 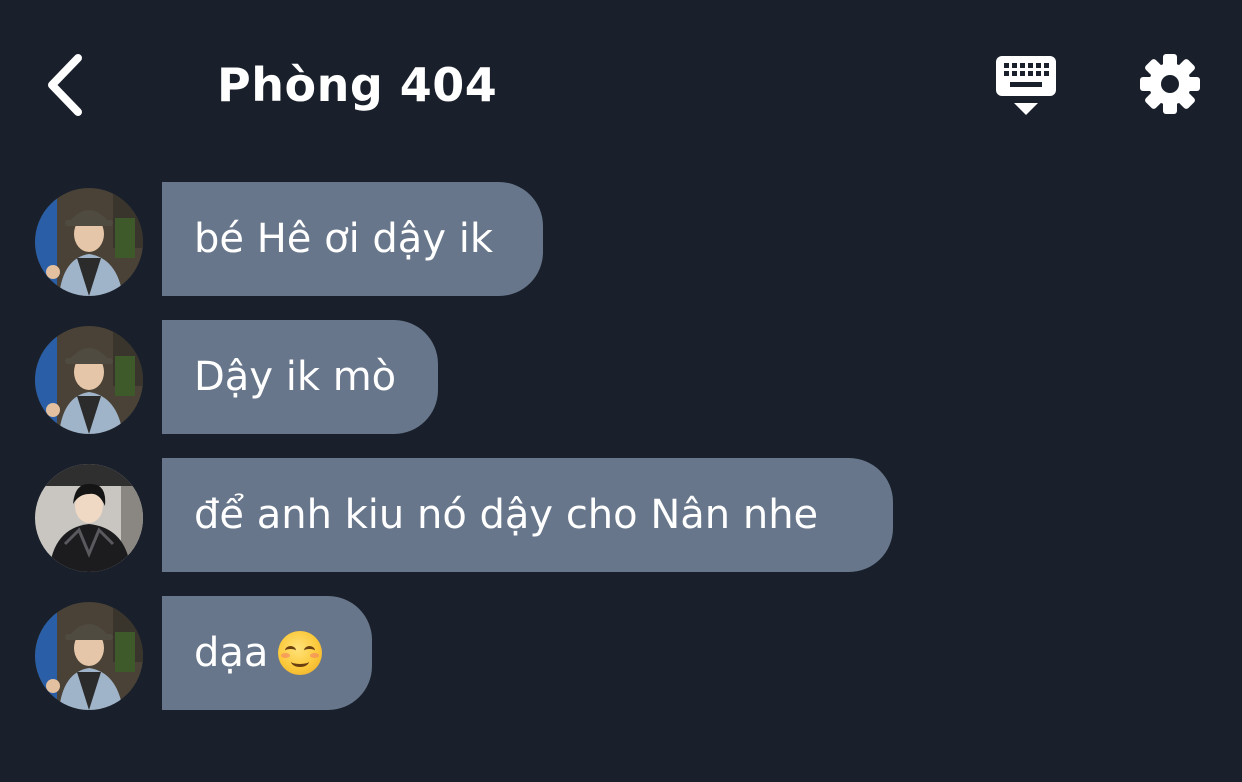 I want to click on message-bubble: để anh kiu nó dậy cho Nân nhe, so click(x=527, y=515).